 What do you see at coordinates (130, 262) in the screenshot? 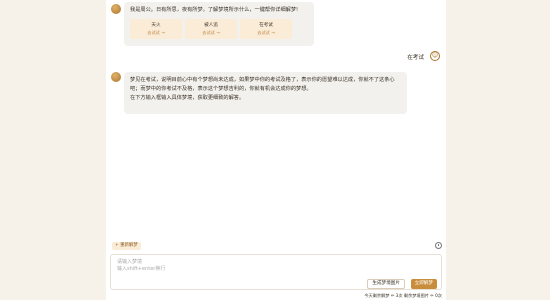
I see `placeholder-line-1: 请输入梦境` at bounding box center [130, 262].